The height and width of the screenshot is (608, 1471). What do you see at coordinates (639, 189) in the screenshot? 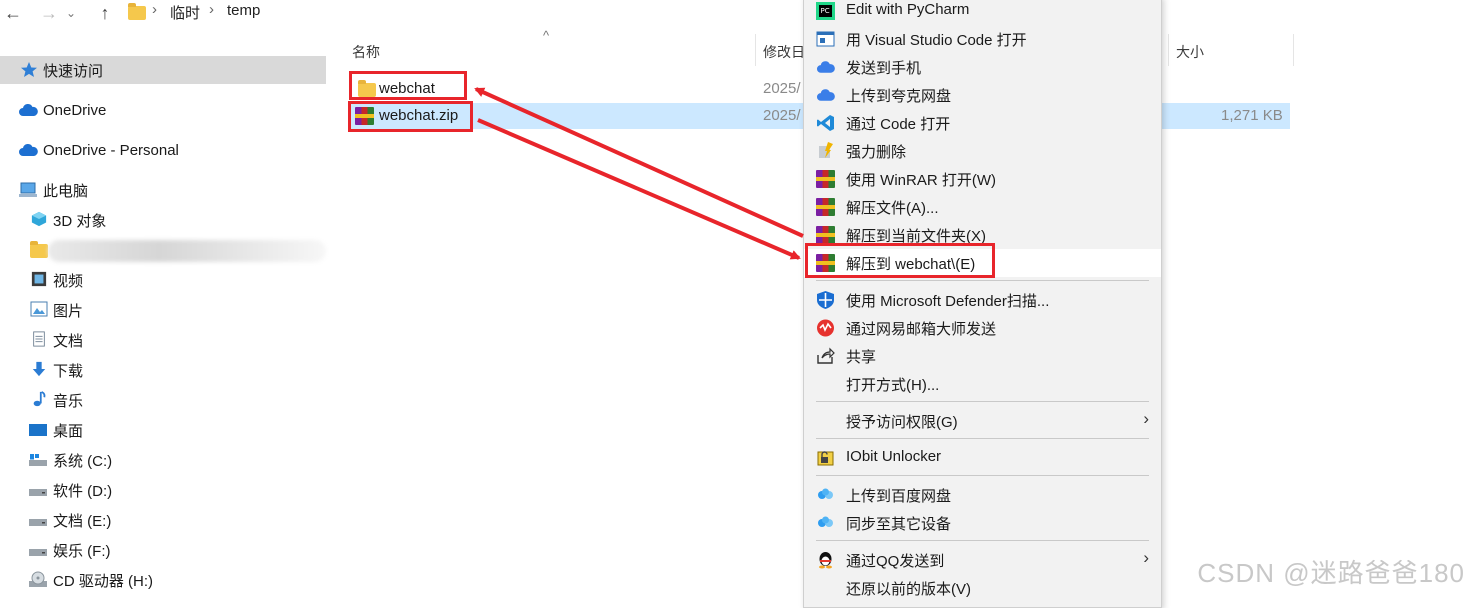
I see `arrow-to-menu-item` at bounding box center [639, 189].